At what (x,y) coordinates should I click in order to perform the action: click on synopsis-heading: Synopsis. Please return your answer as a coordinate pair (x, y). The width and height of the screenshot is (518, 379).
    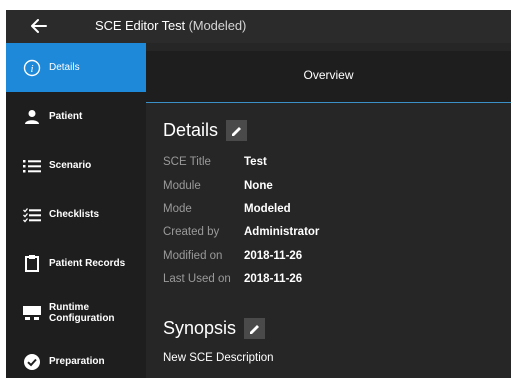
    Looking at the image, I should click on (200, 328).